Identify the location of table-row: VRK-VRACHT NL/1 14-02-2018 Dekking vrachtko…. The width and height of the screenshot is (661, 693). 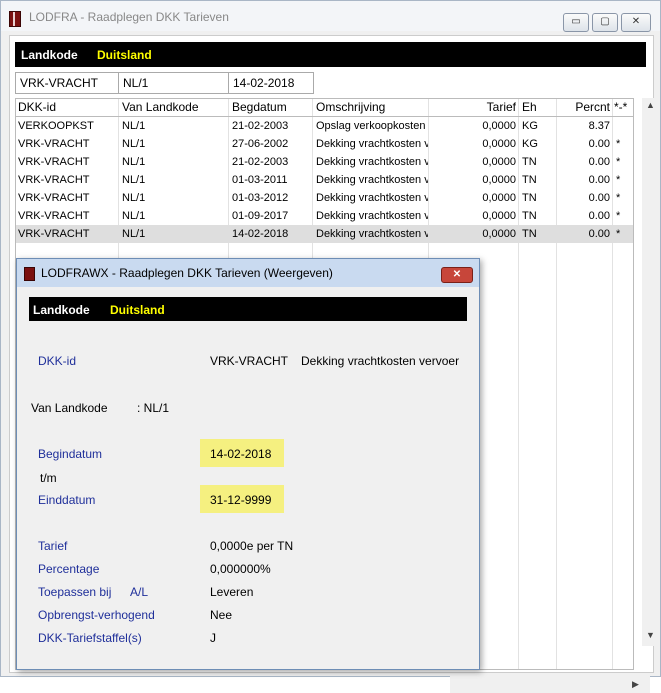
(324, 234).